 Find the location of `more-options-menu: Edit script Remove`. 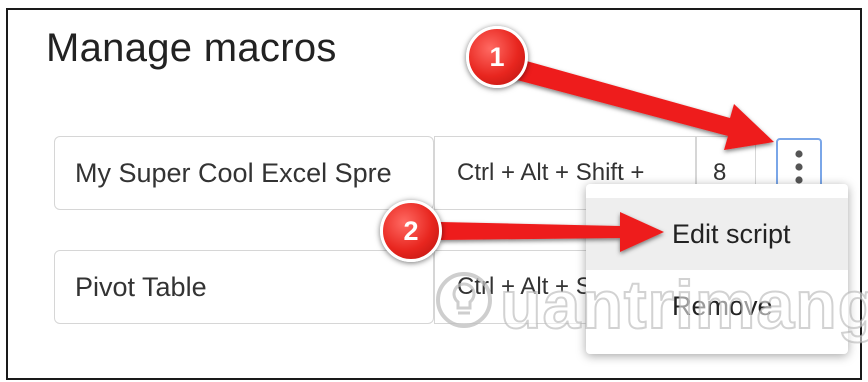

more-options-menu: Edit script Remove is located at coordinates (717, 269).